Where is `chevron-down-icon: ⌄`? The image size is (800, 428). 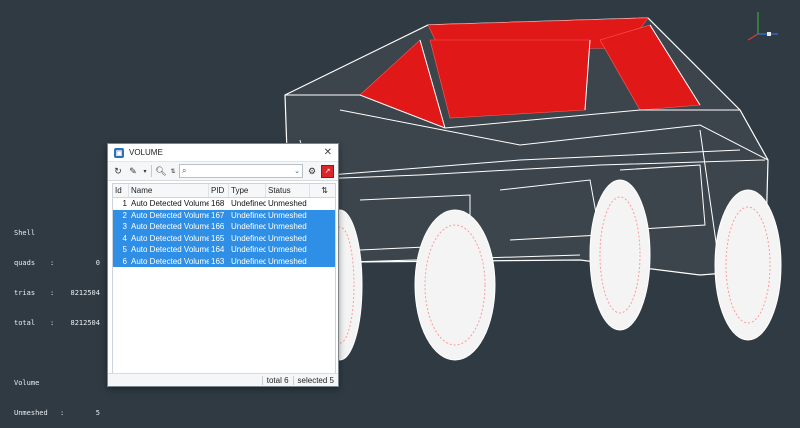
chevron-down-icon: ⌄ is located at coordinates (297, 171).